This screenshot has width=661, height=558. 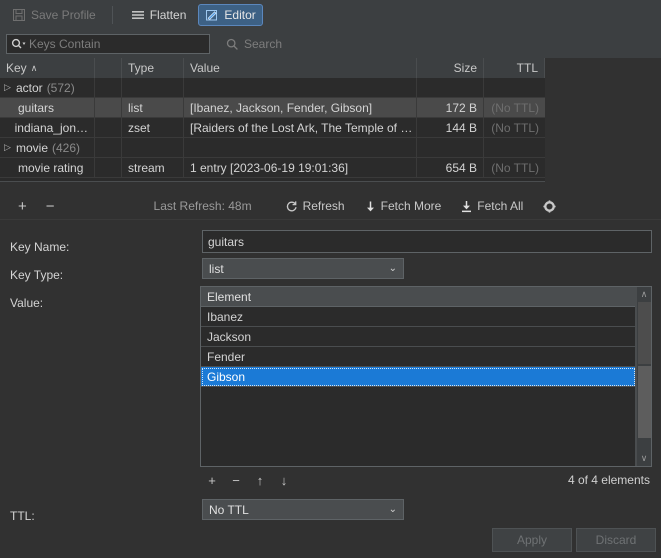 What do you see at coordinates (450, 68) in the screenshot?
I see `column-header-size: Size` at bounding box center [450, 68].